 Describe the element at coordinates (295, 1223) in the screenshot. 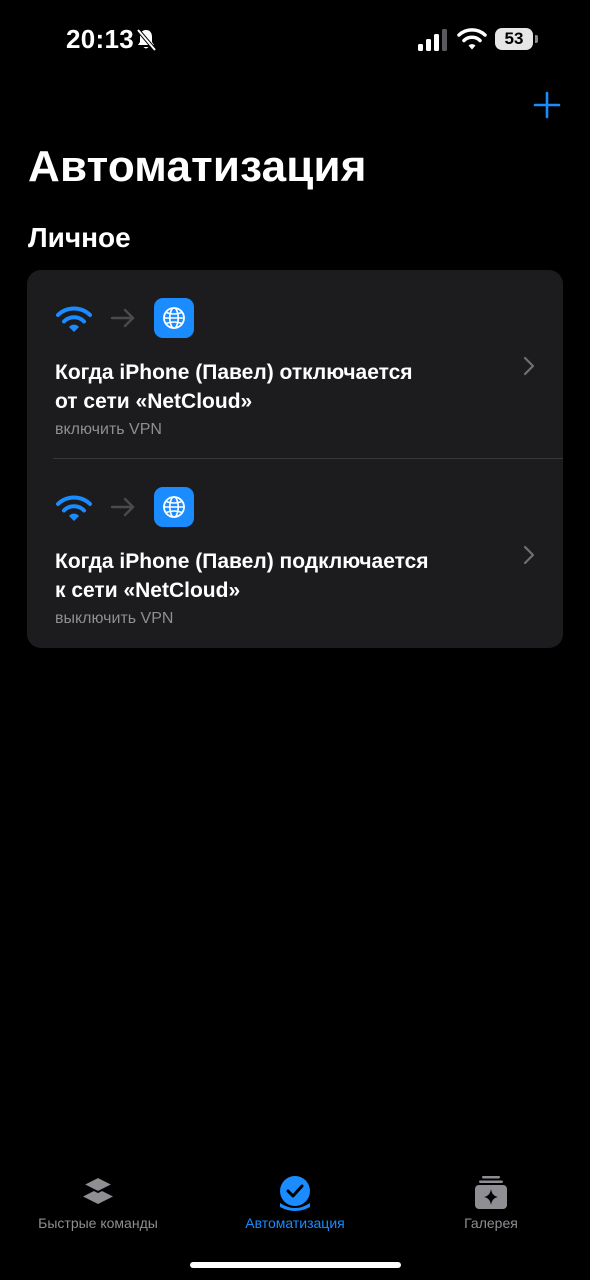

I see `tab-label: Автоматизация` at that location.